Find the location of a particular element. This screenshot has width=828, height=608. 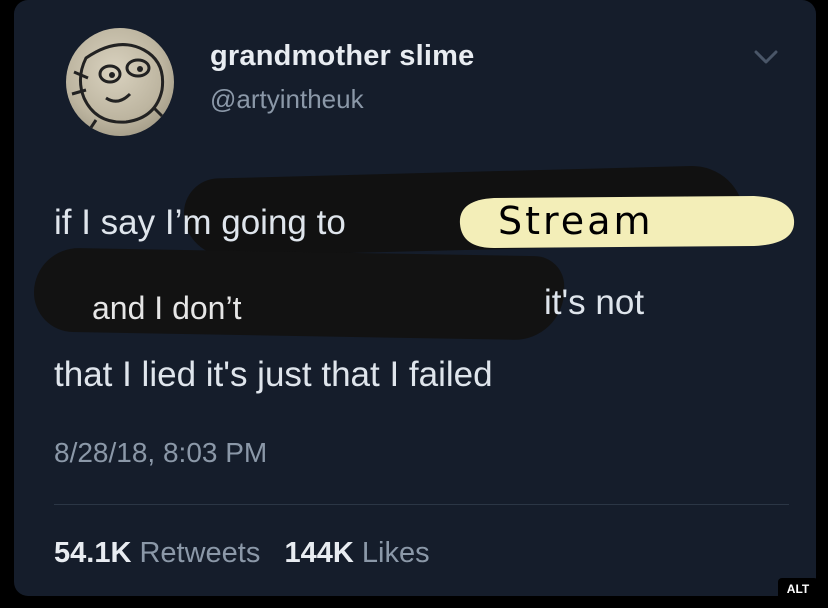

avatar is located at coordinates (120, 82).